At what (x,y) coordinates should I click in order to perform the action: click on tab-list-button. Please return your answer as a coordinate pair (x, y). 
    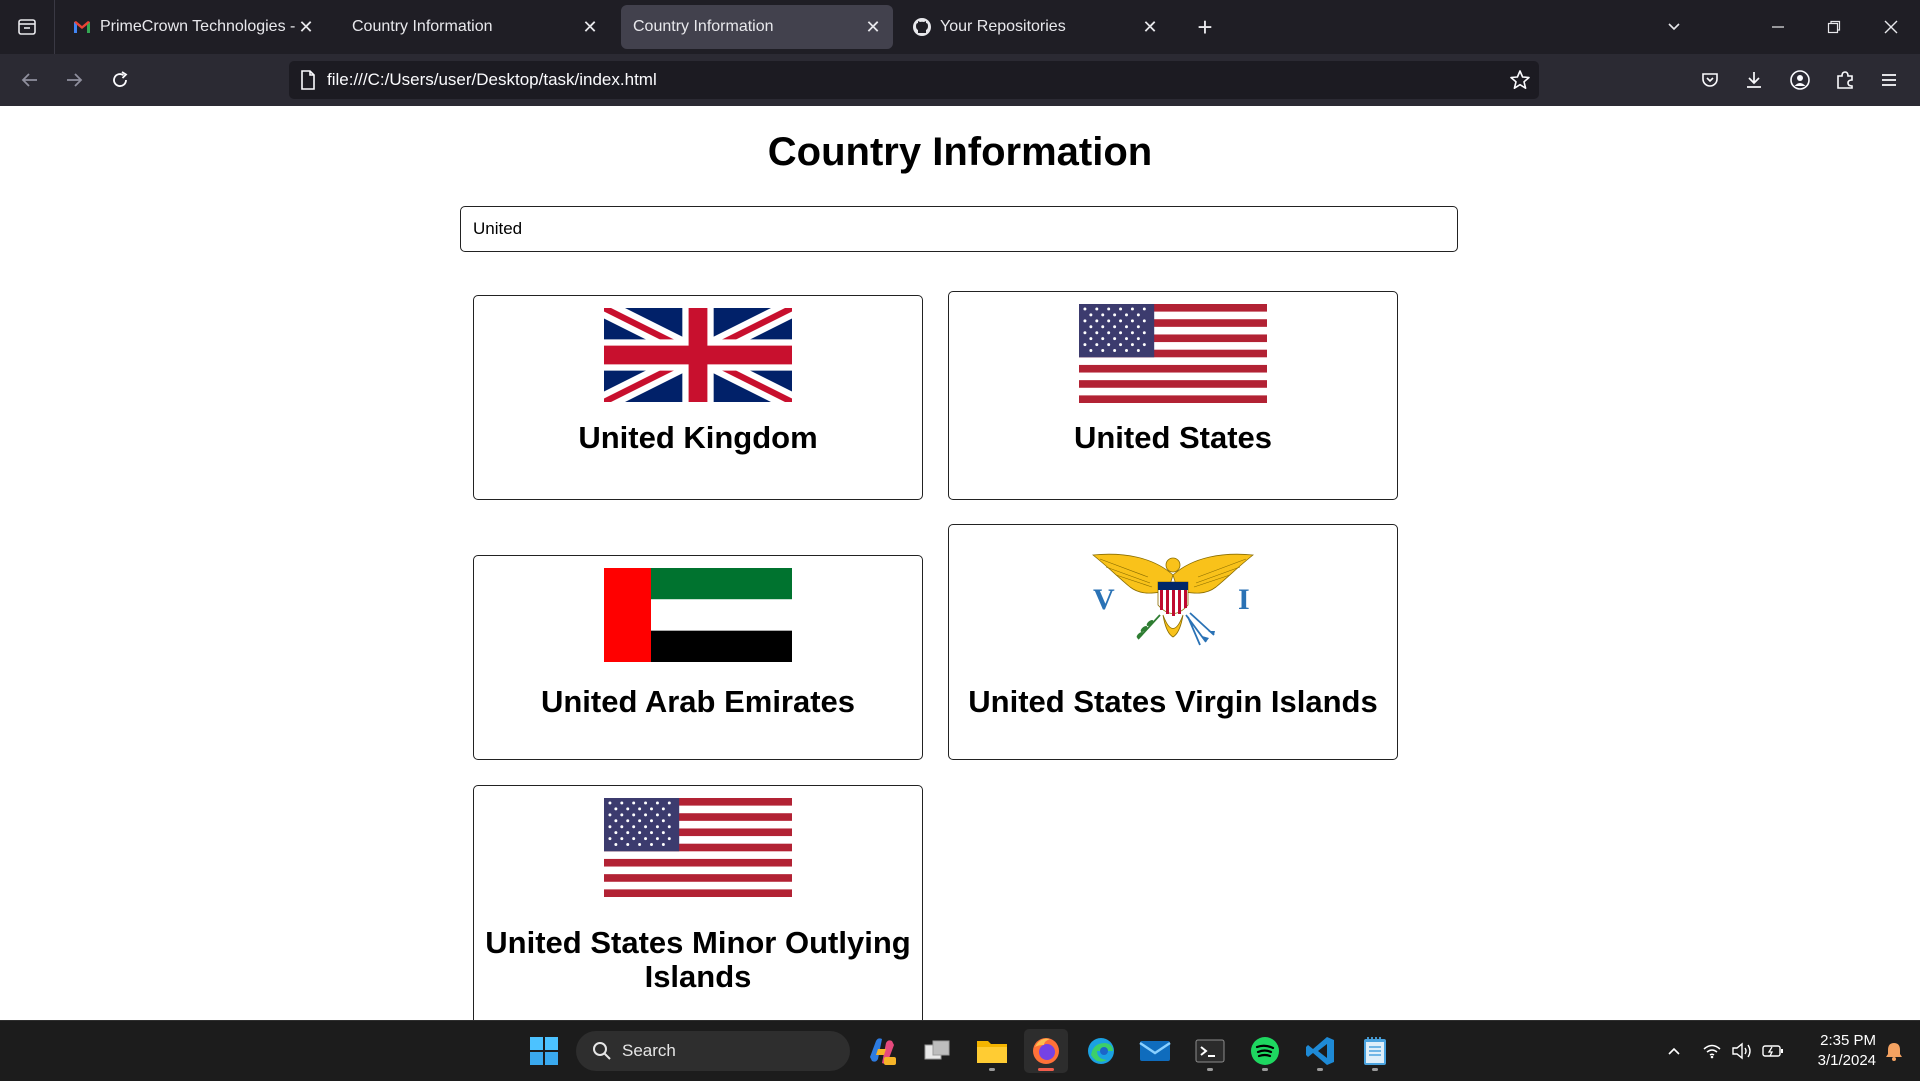
    Looking at the image, I should click on (27, 27).